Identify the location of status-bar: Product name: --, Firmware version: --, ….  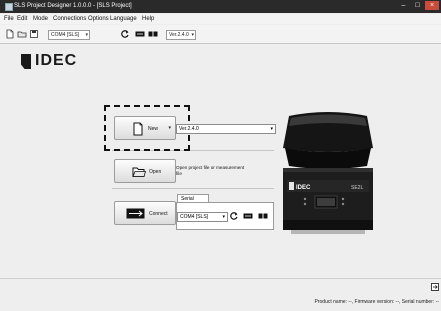
(220, 294).